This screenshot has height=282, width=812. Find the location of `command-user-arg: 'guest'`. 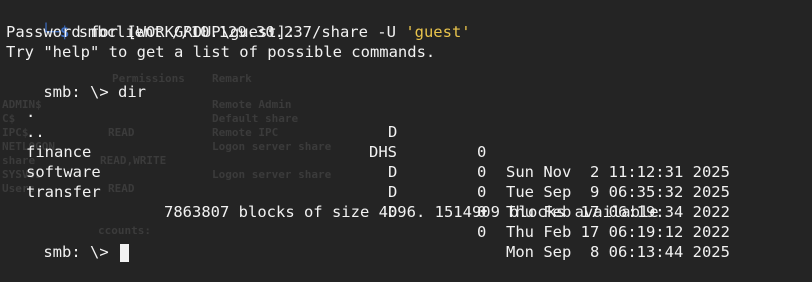

command-user-arg: 'guest' is located at coordinates (438, 32).